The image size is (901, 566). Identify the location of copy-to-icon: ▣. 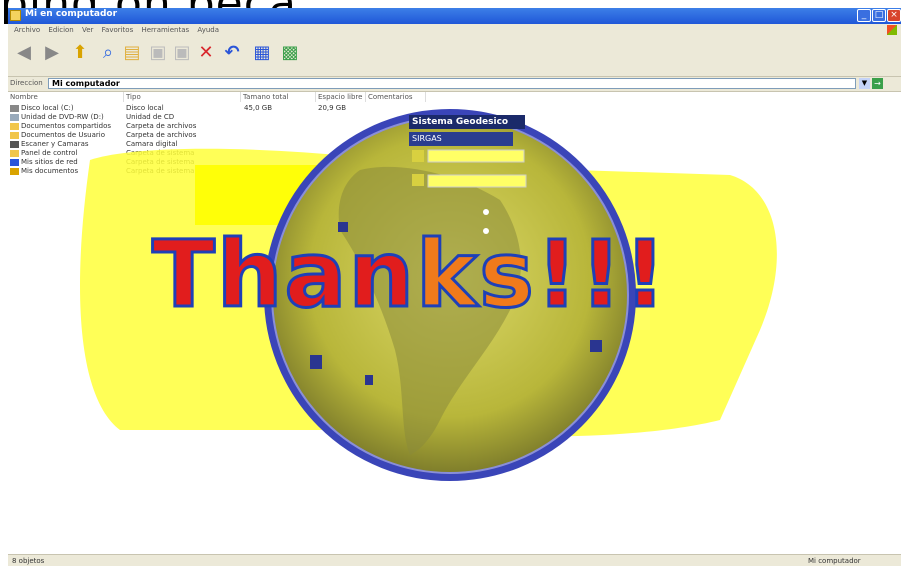
(182, 53).